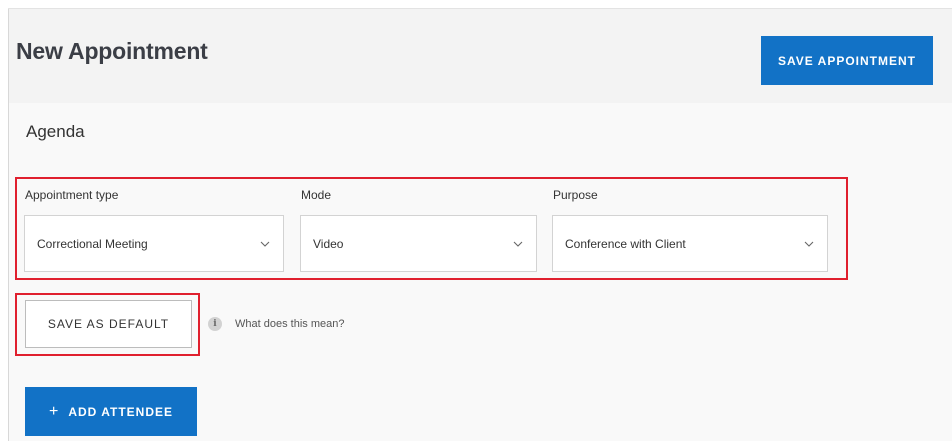 The height and width of the screenshot is (441, 952). Describe the element at coordinates (418, 243) in the screenshot. I see `mode-select: Video` at that location.